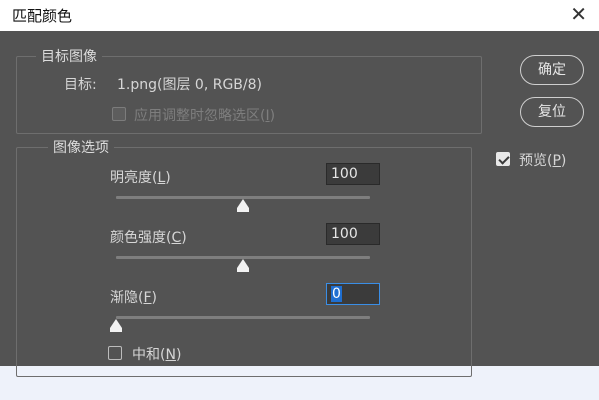 This screenshot has width=599, height=400. What do you see at coordinates (299, 15) in the screenshot?
I see `title-bar: 匹配颜色 ✕` at bounding box center [299, 15].